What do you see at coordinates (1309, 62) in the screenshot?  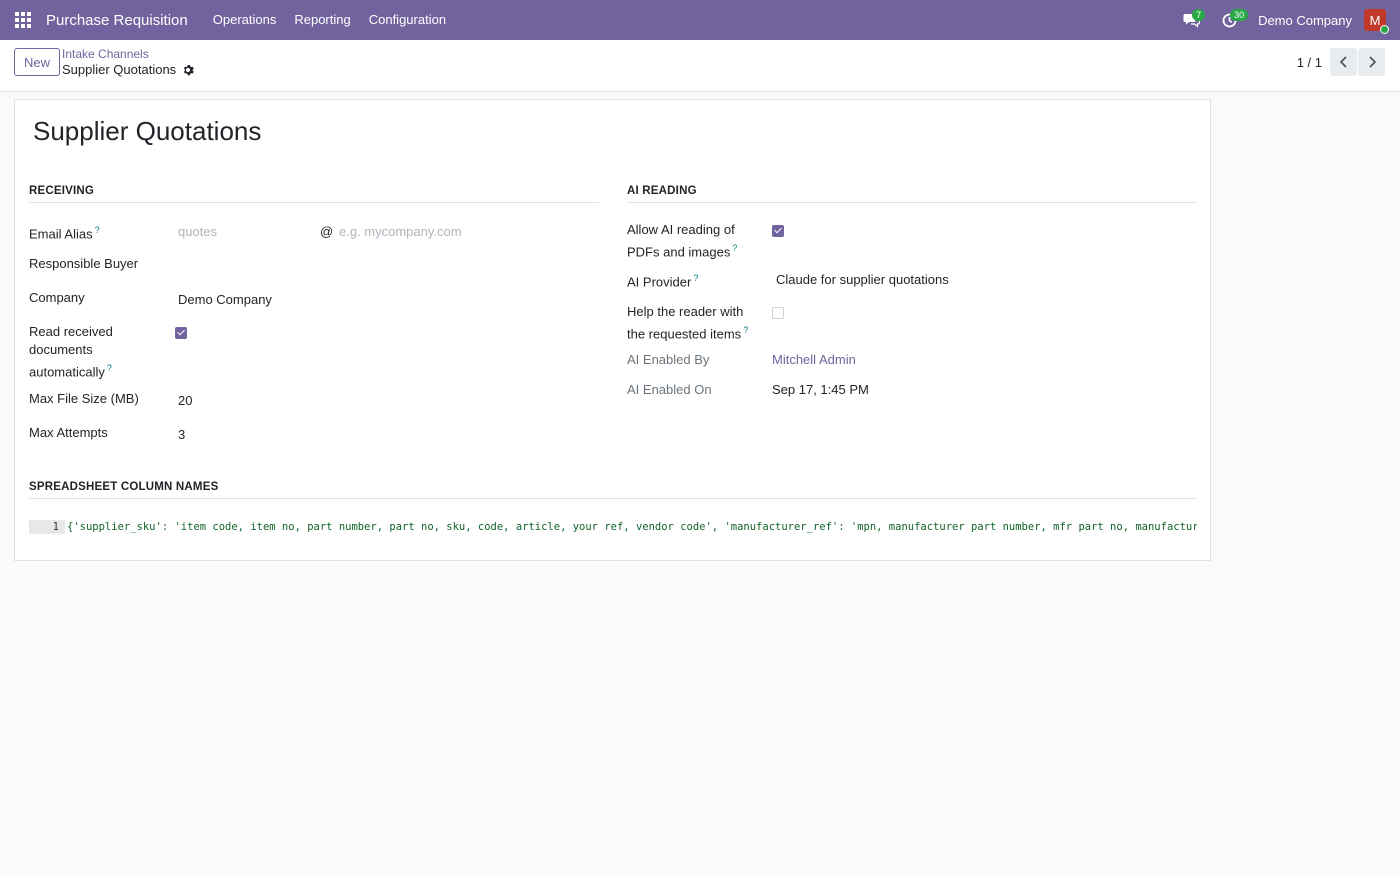 I see `pager-value: 1 / 1` at bounding box center [1309, 62].